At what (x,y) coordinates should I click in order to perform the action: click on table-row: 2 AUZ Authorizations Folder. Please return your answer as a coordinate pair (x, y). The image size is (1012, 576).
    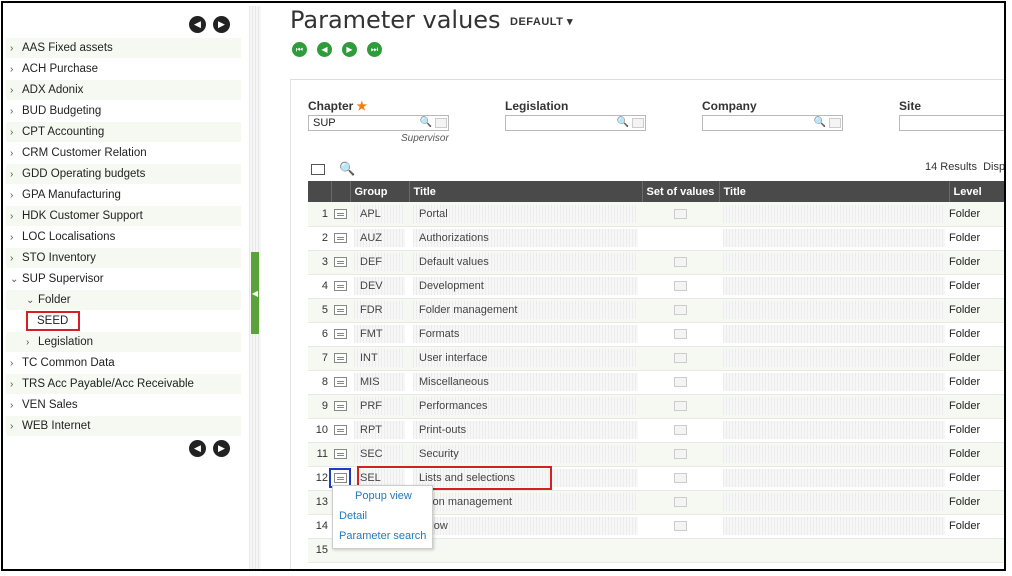
    Looking at the image, I should click on (656, 238).